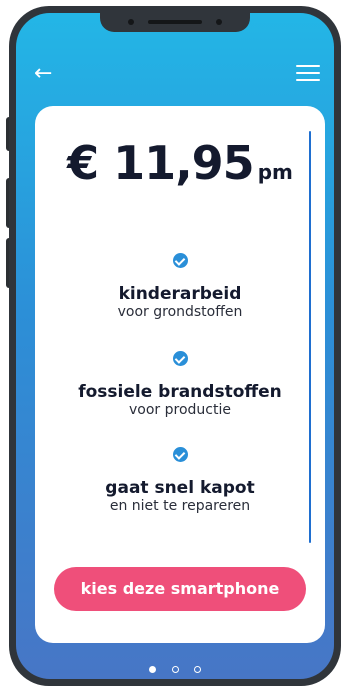  What do you see at coordinates (180, 488) in the screenshot?
I see `feature-title: gaat snel kapot` at bounding box center [180, 488].